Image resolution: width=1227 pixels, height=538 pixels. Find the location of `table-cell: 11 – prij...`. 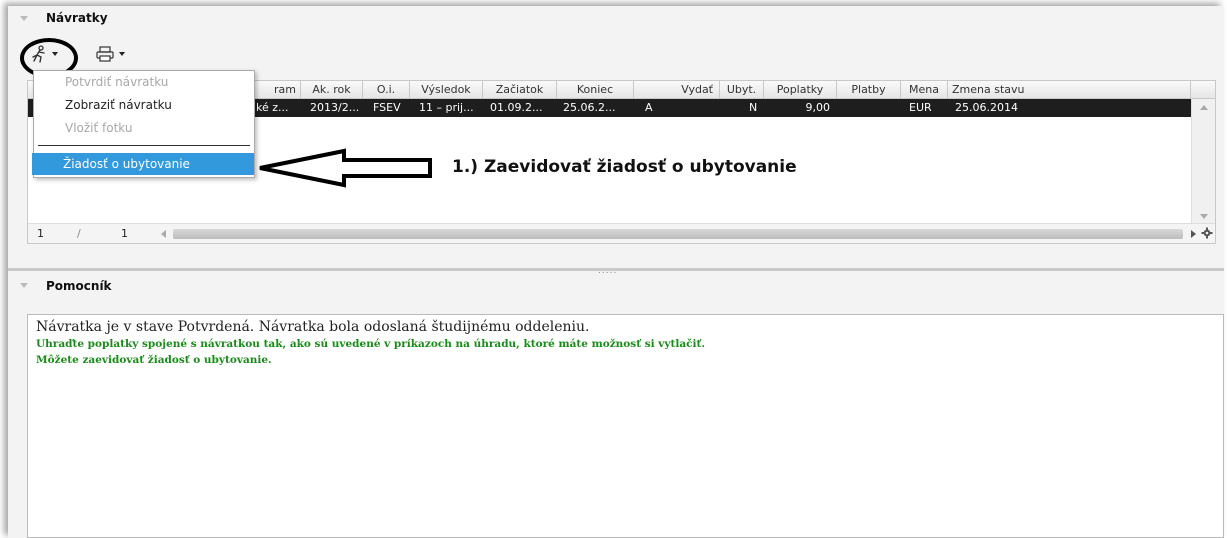

table-cell: 11 – prij... is located at coordinates (446, 107).